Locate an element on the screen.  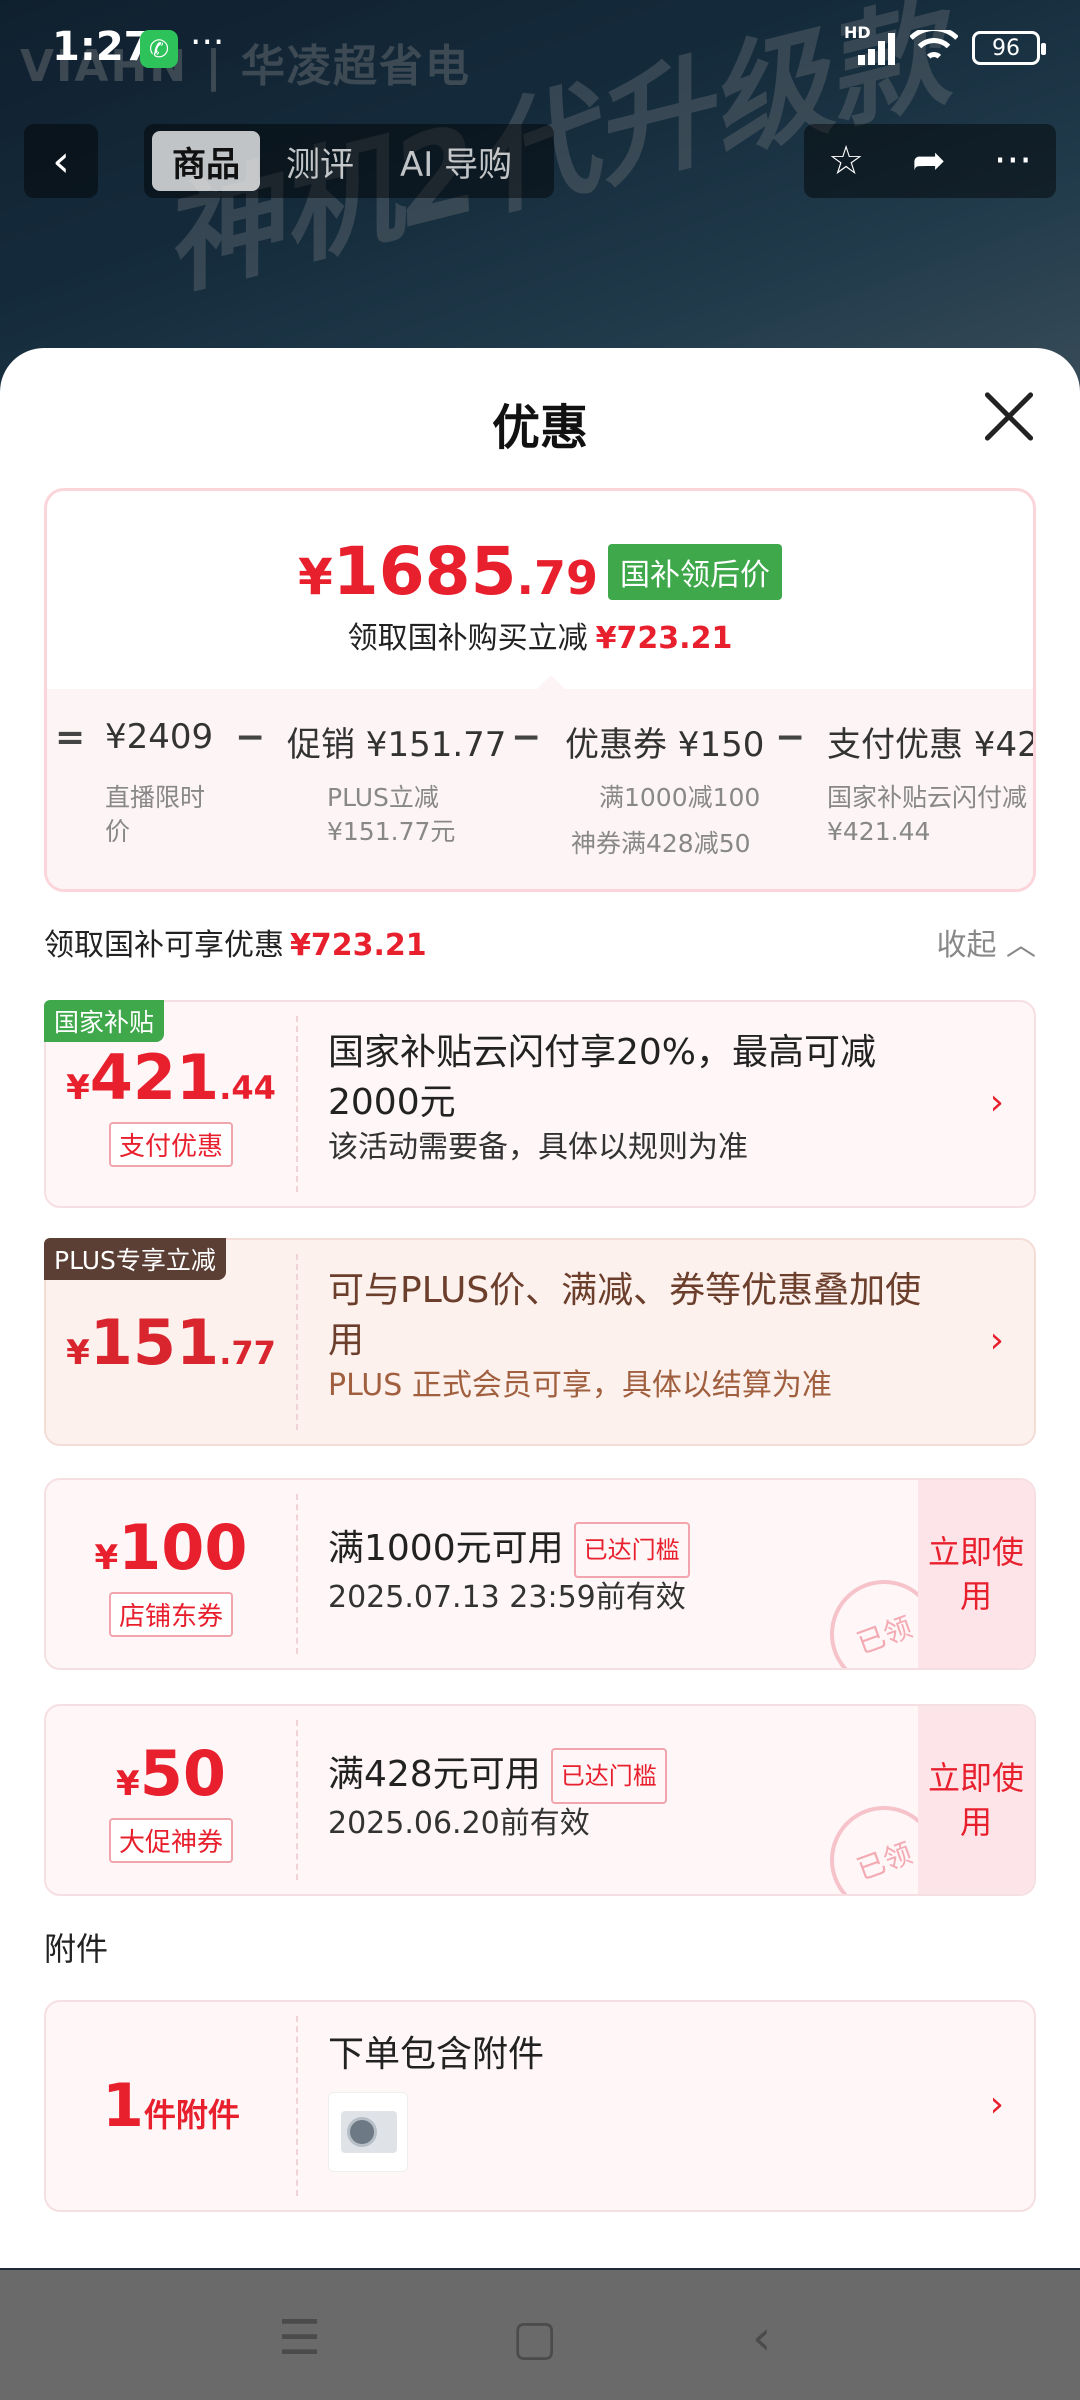
chevron-up-icon: ︿ is located at coordinates (1021, 945).